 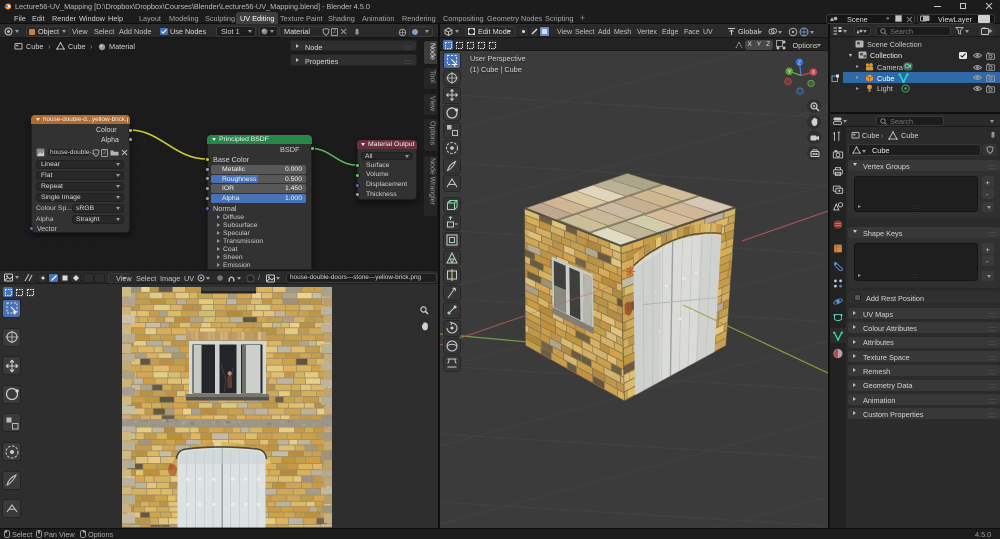 What do you see at coordinates (789, 73) in the screenshot?
I see `svg-text: Y` at bounding box center [789, 73].